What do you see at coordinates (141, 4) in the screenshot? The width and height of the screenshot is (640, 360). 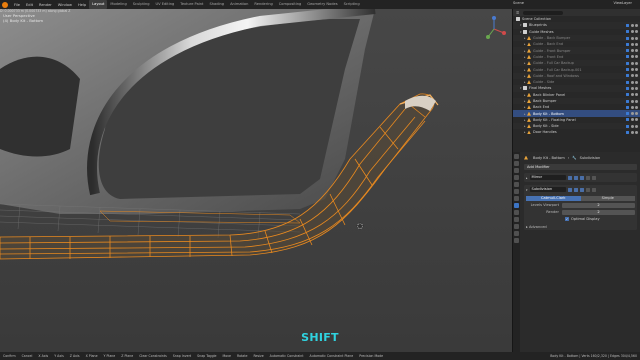 I see `workspace-tab-sculpting: Sculpting` at bounding box center [141, 4].